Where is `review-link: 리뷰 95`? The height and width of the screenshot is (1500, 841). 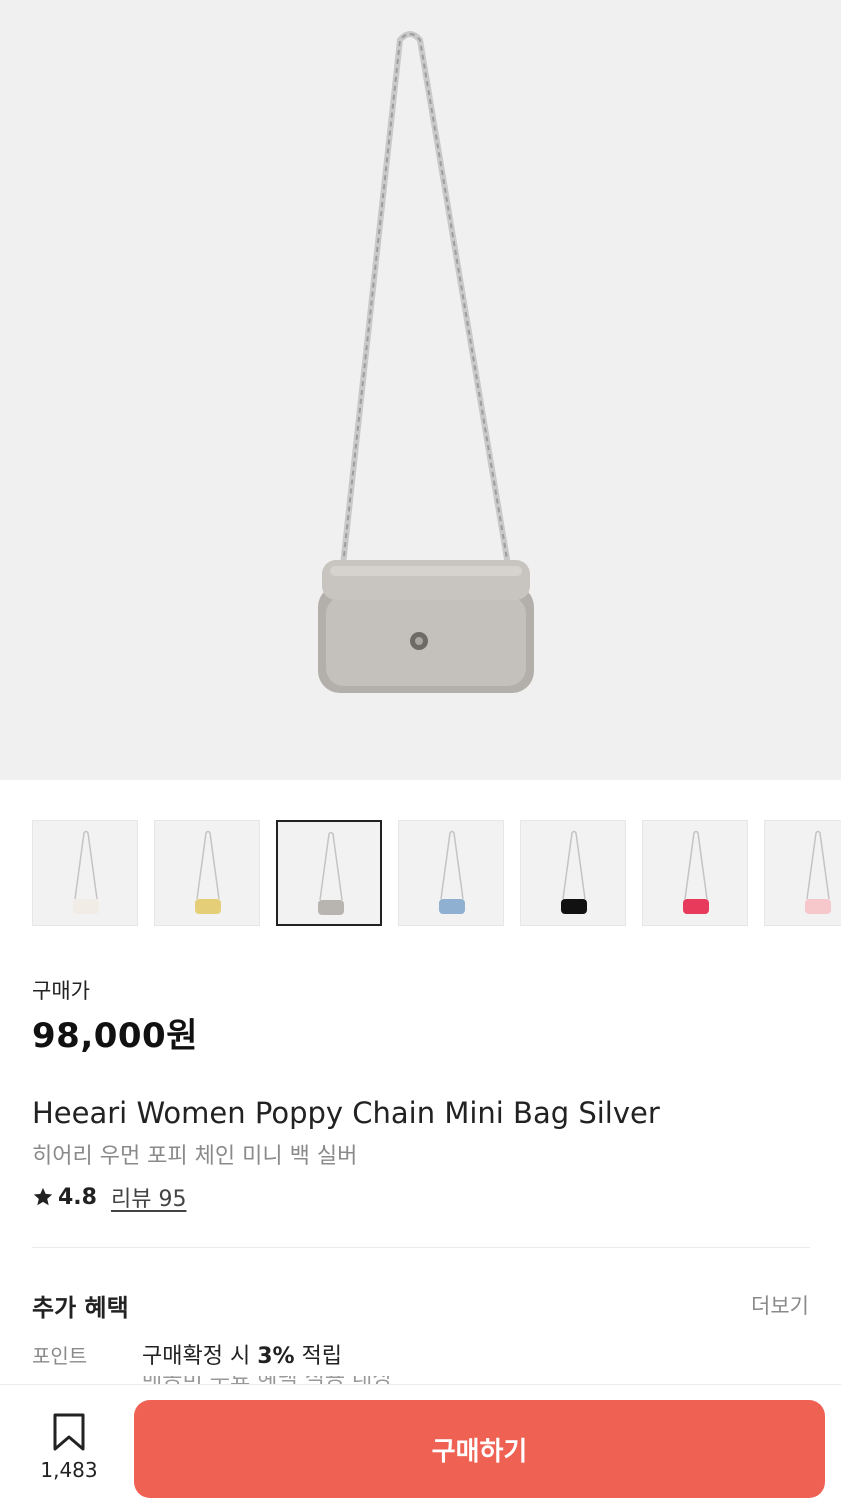 review-link: 리뷰 95 is located at coordinates (148, 1197).